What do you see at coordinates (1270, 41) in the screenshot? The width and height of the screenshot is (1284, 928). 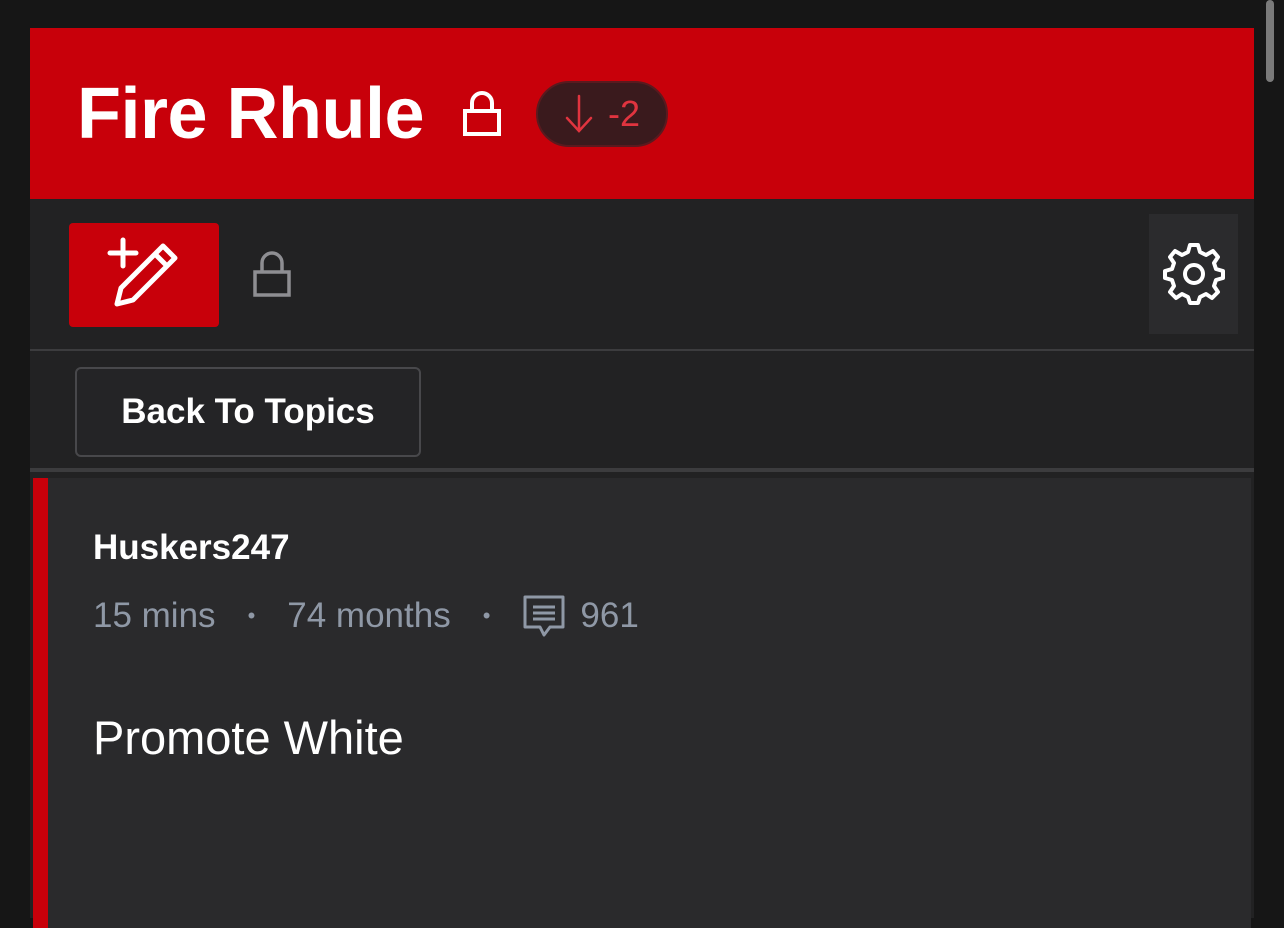 I see `page-scrollbar` at bounding box center [1270, 41].